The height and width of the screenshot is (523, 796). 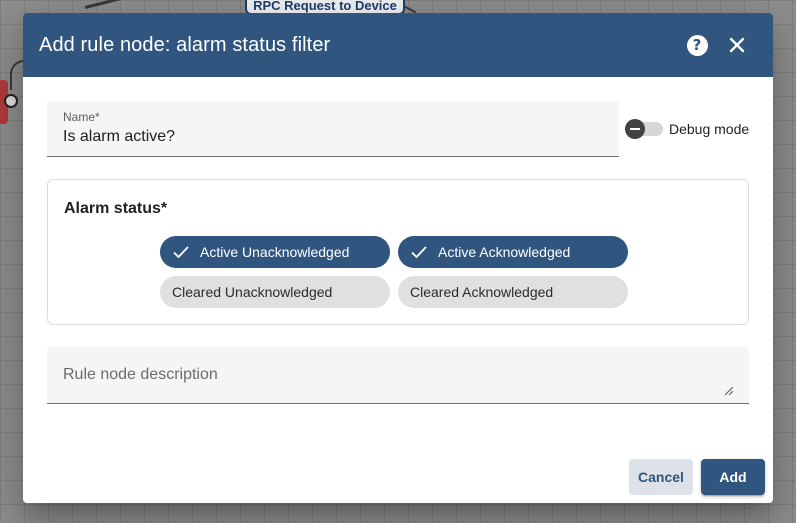 I want to click on node-port, so click(x=11, y=101).